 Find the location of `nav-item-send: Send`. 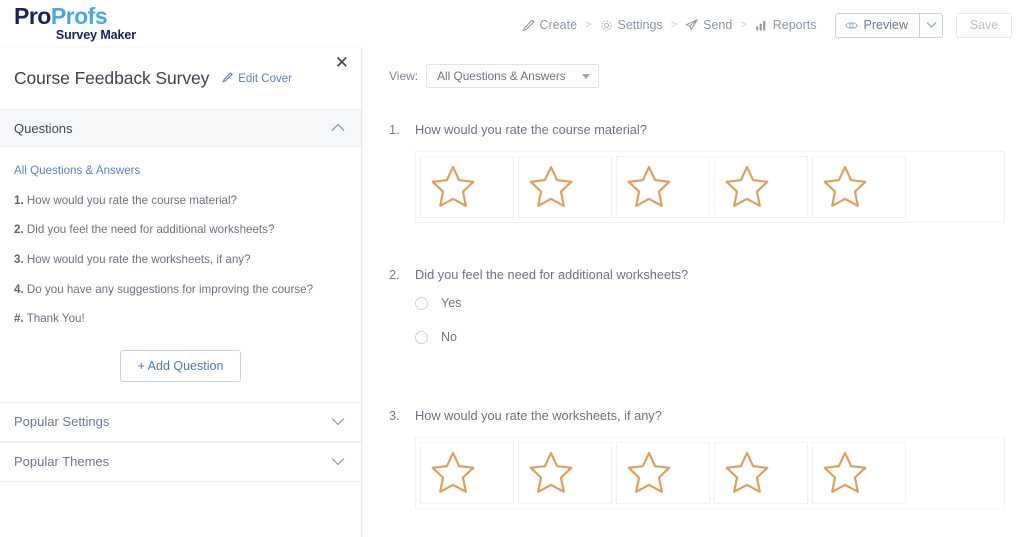

nav-item-send: Send is located at coordinates (708, 25).